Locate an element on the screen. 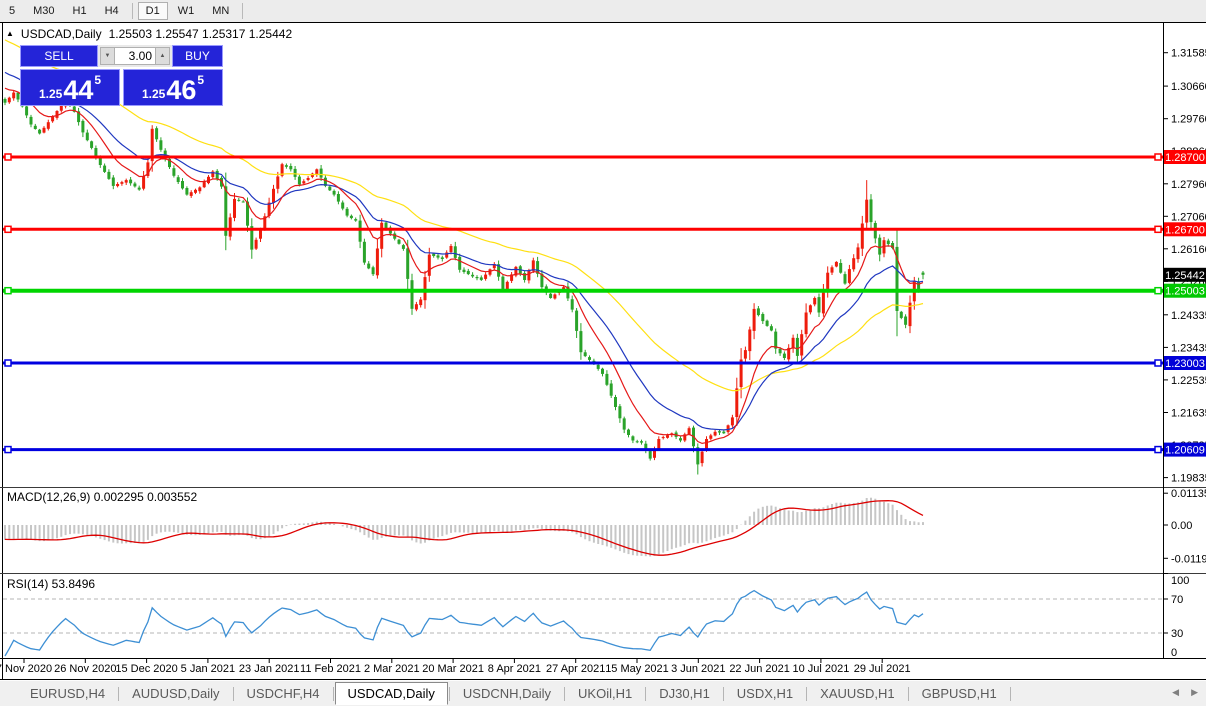 This screenshot has height=706, width=1206. buy-price-display: 1.25 46 5 is located at coordinates (173, 87).